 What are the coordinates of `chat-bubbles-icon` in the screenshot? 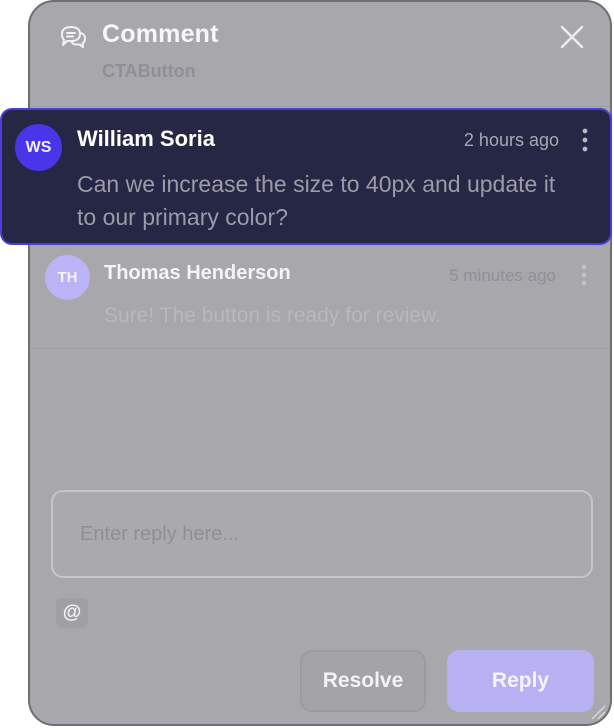 It's located at (73, 37).